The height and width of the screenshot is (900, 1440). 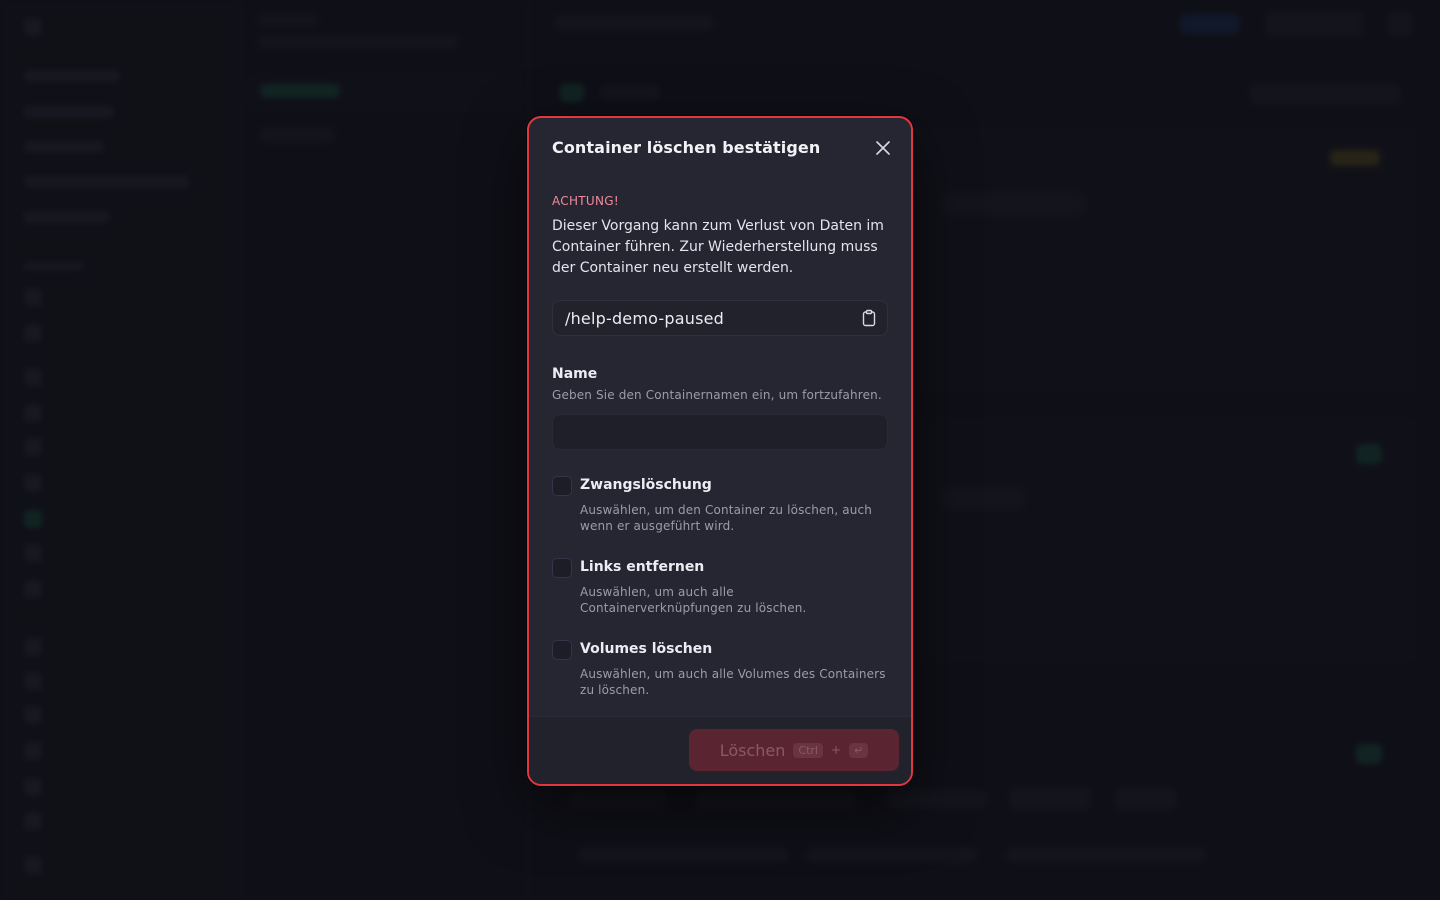 What do you see at coordinates (642, 567) in the screenshot?
I see `option-label: Links entfernen` at bounding box center [642, 567].